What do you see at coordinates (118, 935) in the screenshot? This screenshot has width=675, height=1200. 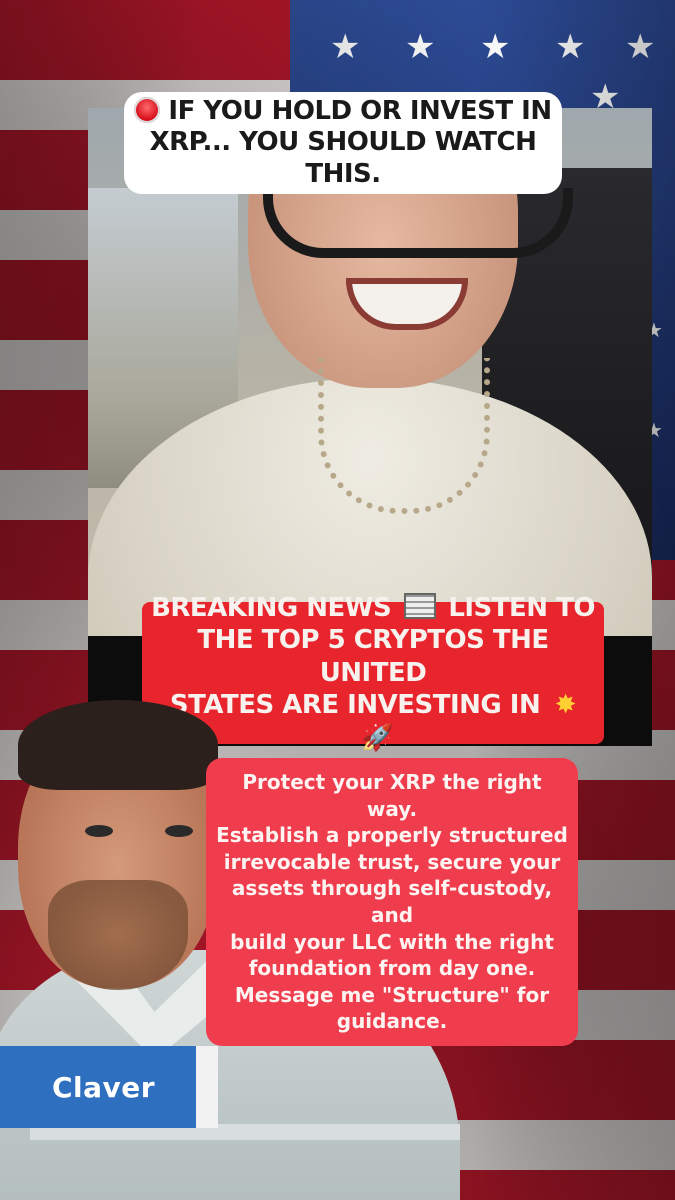 I see `man-beard` at bounding box center [118, 935].